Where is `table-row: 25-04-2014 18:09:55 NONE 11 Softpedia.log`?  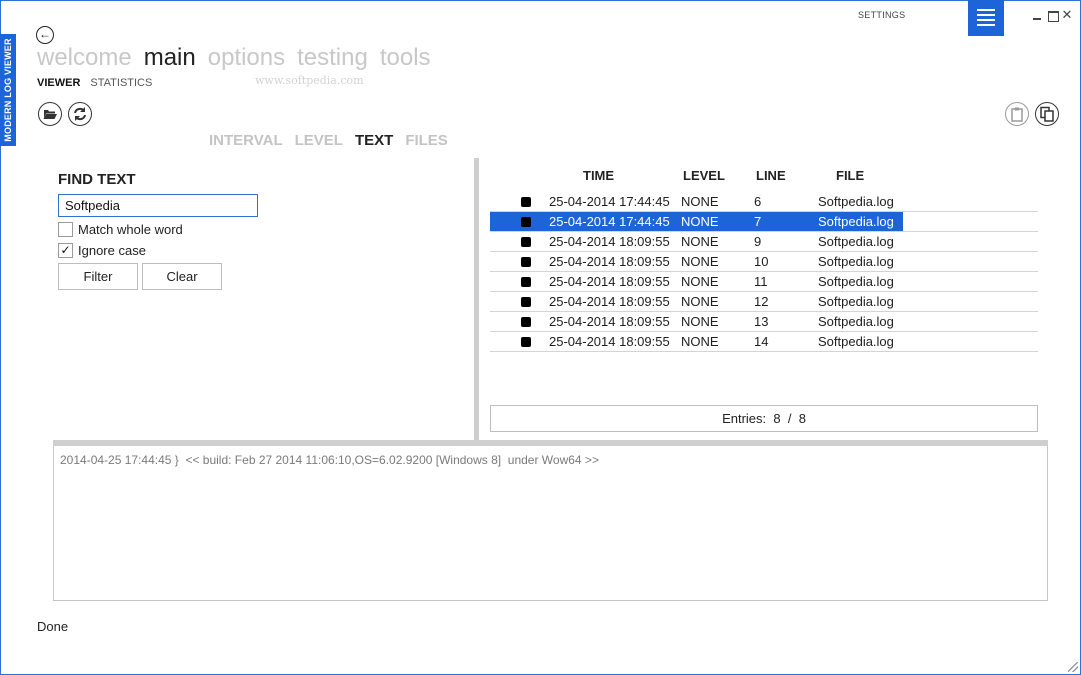 table-row: 25-04-2014 18:09:55 NONE 11 Softpedia.log is located at coordinates (764, 282).